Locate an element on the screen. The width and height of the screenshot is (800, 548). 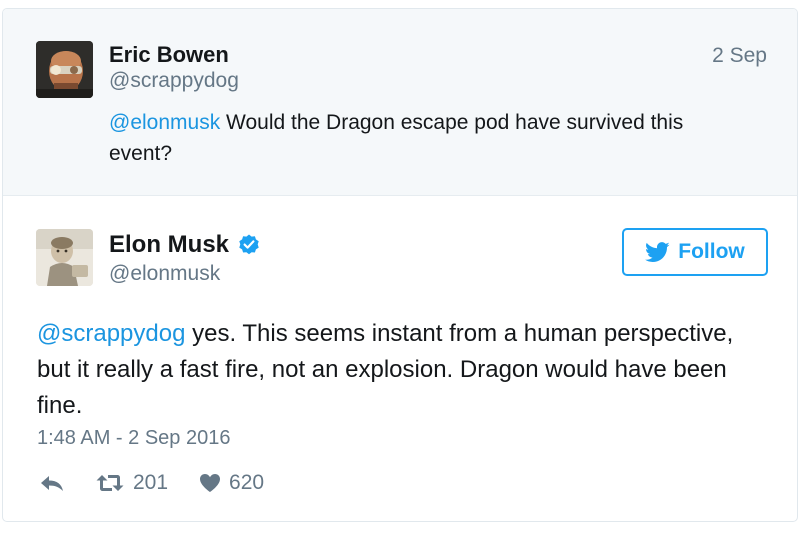
heart-icon is located at coordinates (210, 483).